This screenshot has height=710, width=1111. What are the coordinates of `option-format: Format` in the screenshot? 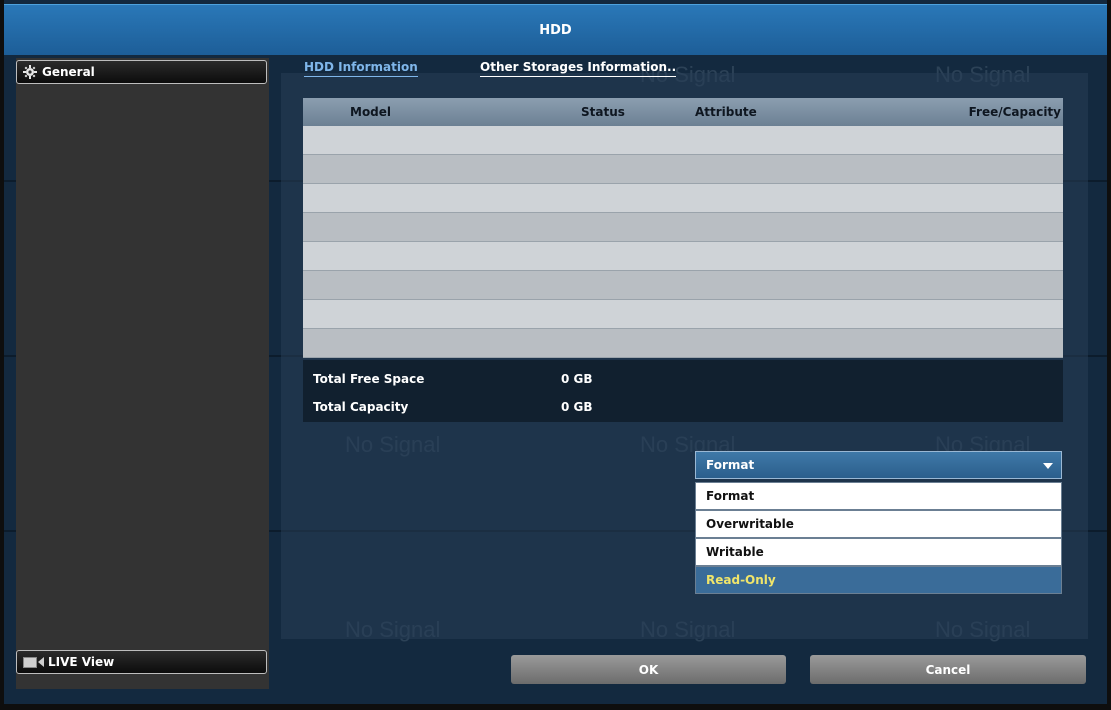 It's located at (878, 496).